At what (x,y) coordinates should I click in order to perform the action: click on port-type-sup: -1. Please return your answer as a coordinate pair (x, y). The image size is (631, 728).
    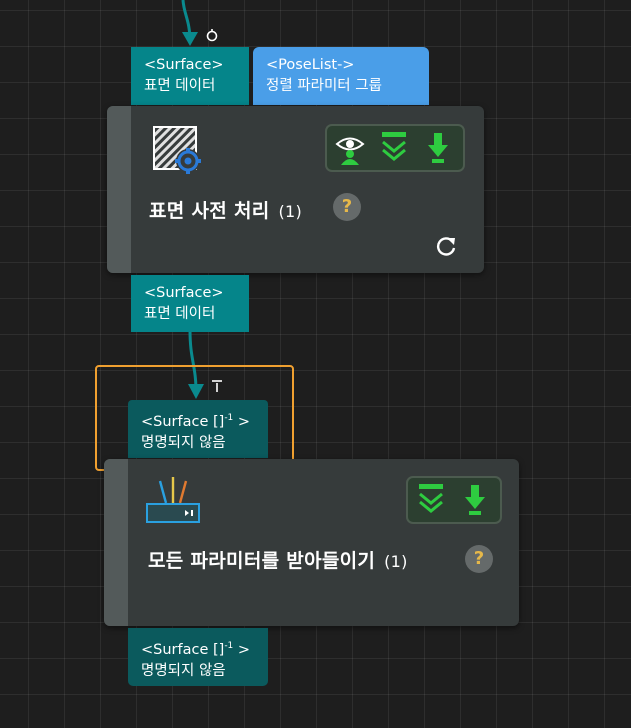
    Looking at the image, I should click on (229, 646).